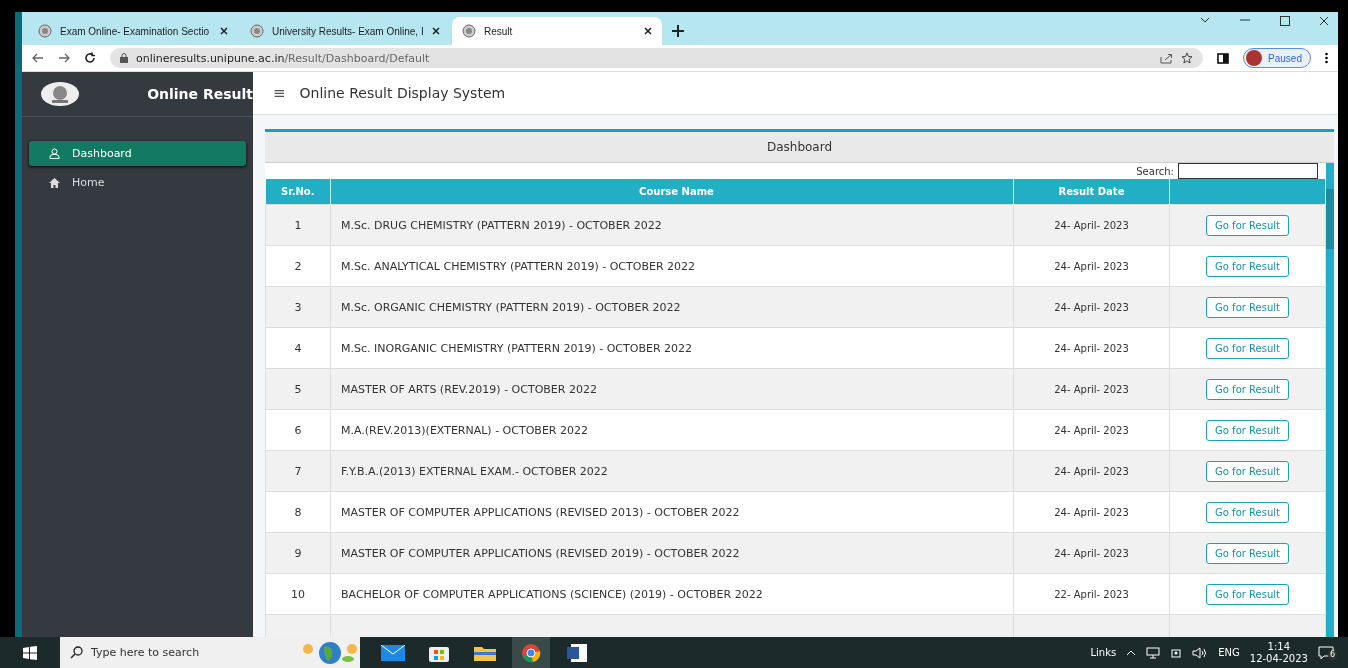  I want to click on table-cell: 3, so click(298, 307).